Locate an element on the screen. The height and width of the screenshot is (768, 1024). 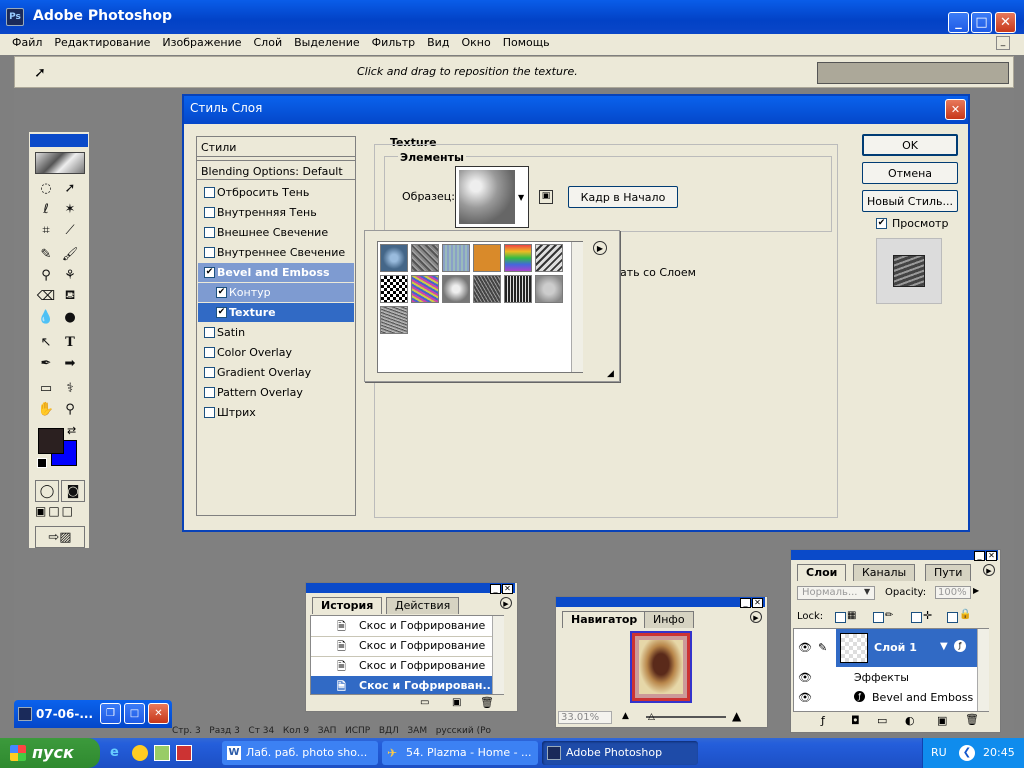
new-document-icon: ▭ is located at coordinates (424, 702).